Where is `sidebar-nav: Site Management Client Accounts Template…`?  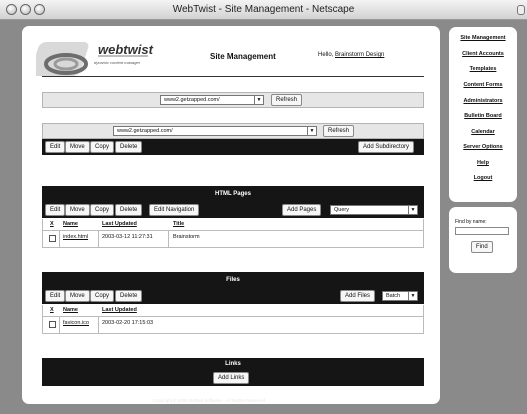 sidebar-nav: Site Management Client Accounts Template… is located at coordinates (483, 114).